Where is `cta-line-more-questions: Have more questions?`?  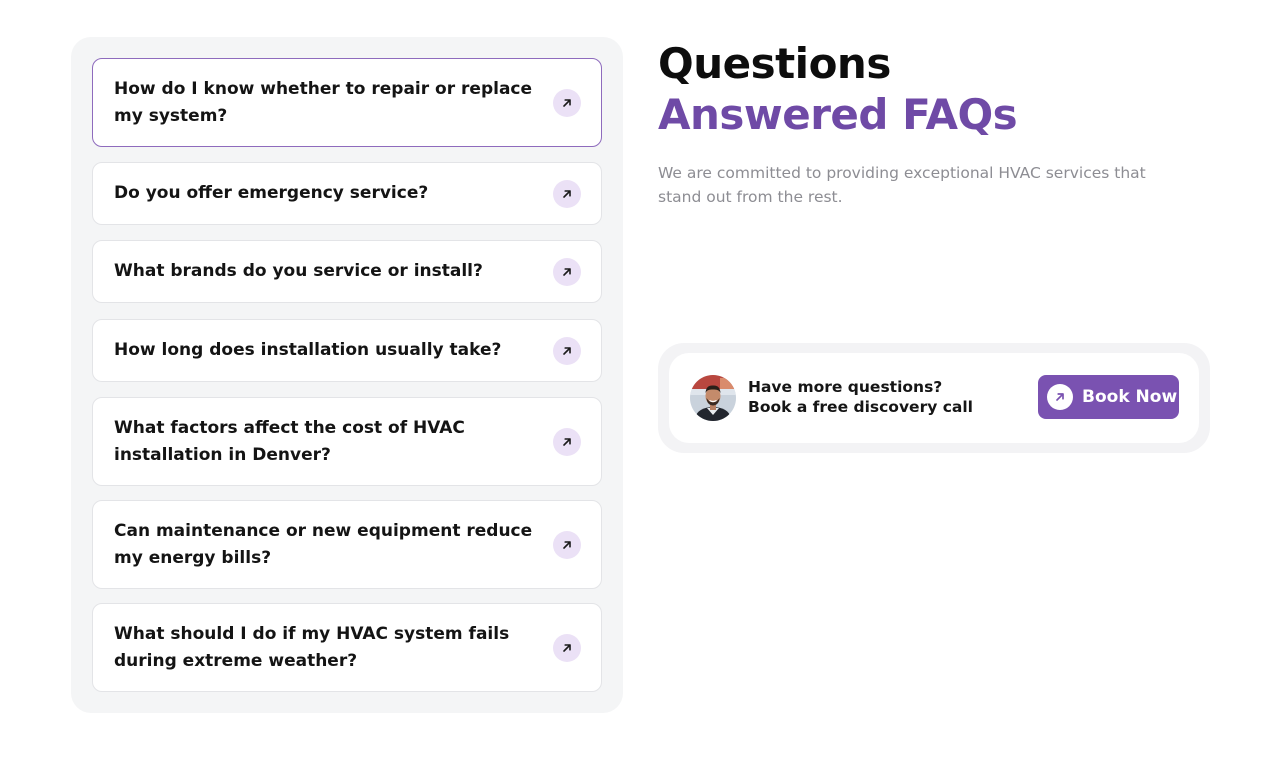 cta-line-more-questions: Have more questions? is located at coordinates (845, 387).